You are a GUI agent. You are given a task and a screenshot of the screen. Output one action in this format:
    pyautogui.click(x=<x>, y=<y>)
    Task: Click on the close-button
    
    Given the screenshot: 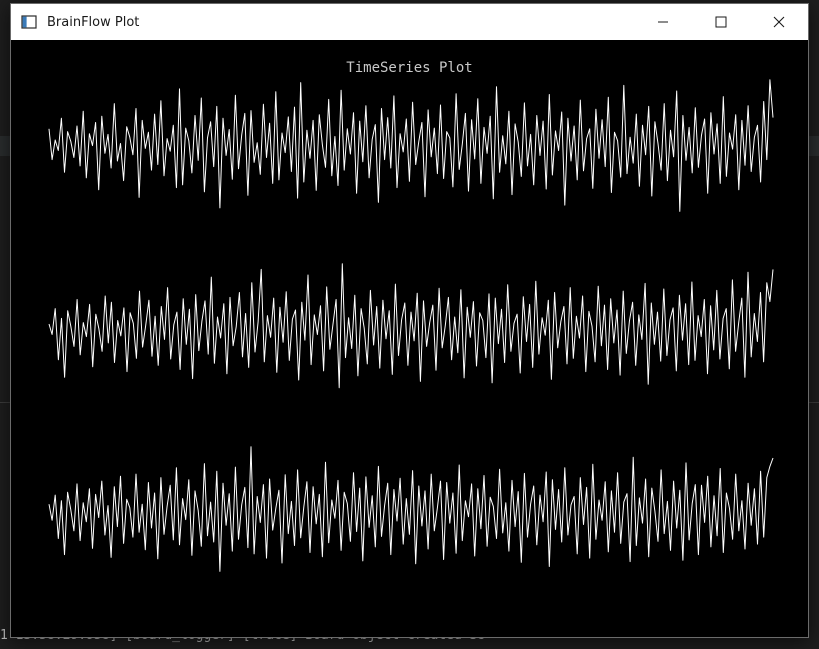 What is the action you would take?
    pyautogui.click(x=779, y=22)
    